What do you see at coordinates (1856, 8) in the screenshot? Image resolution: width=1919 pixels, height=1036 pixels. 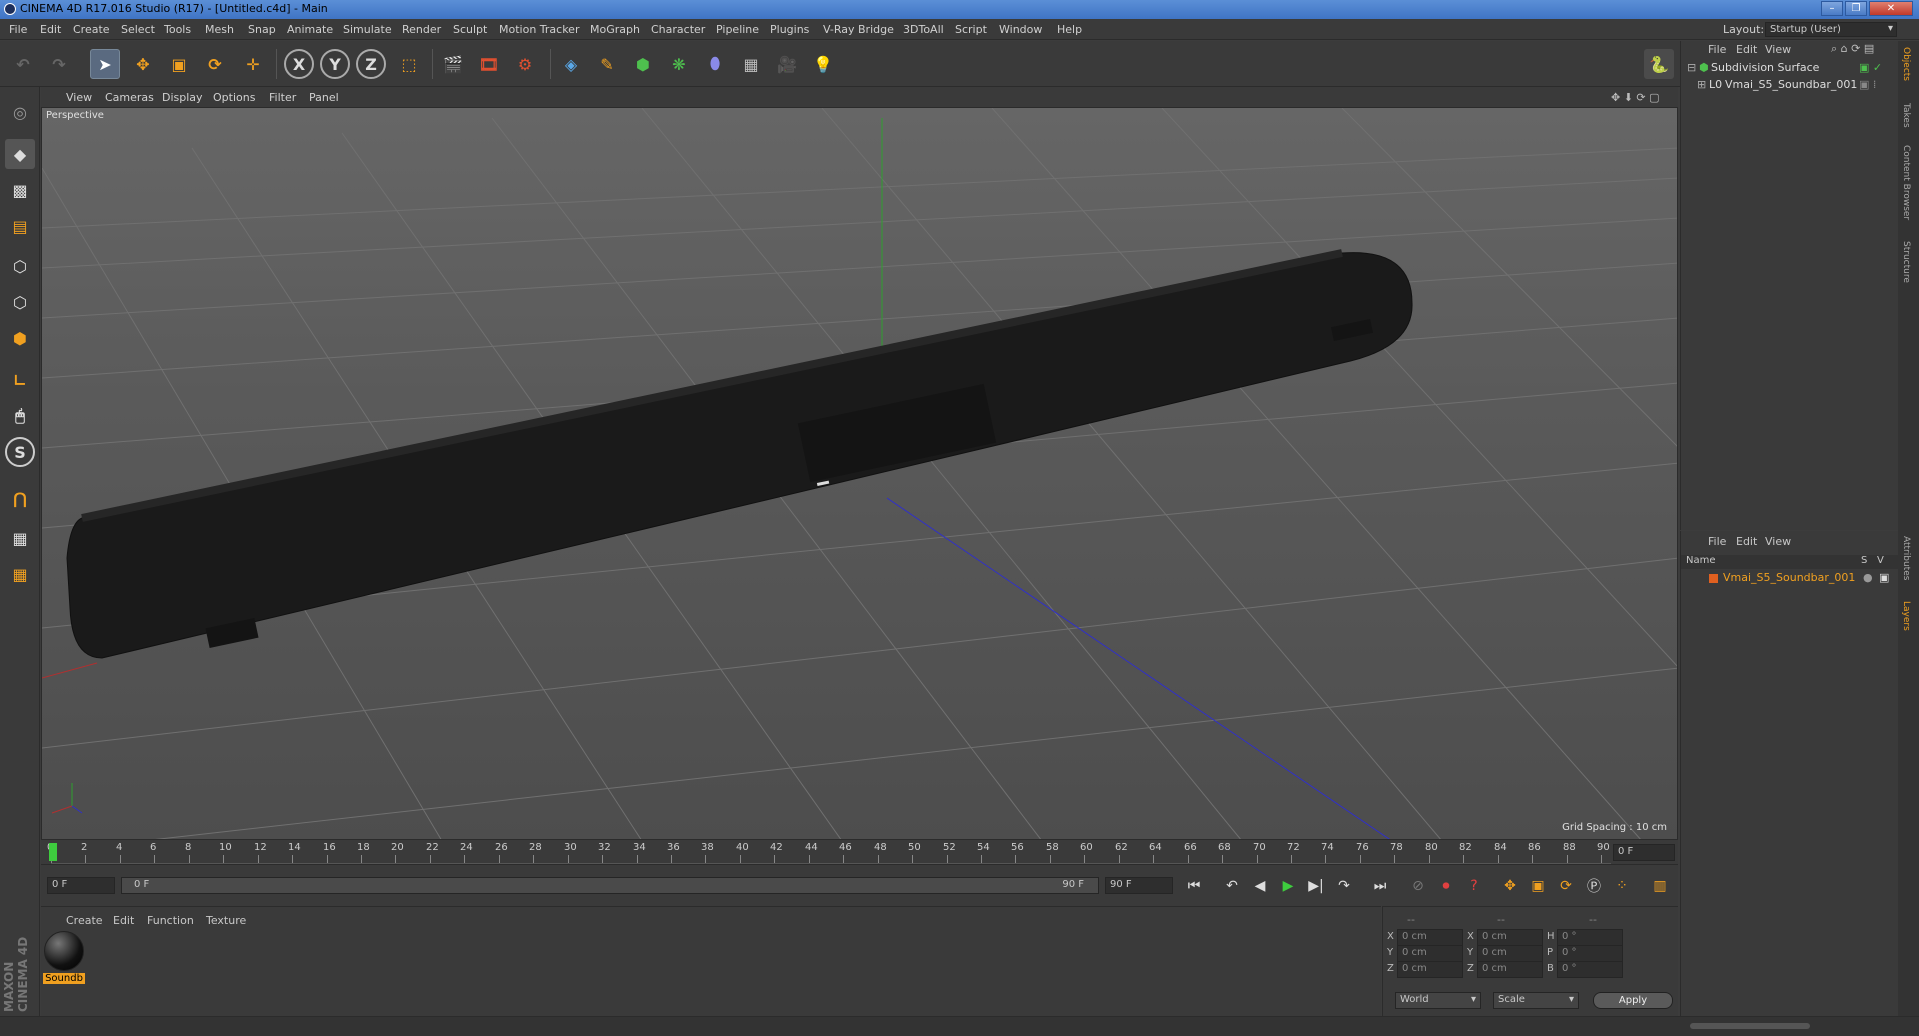 I see `maximize-button: ❐` at bounding box center [1856, 8].